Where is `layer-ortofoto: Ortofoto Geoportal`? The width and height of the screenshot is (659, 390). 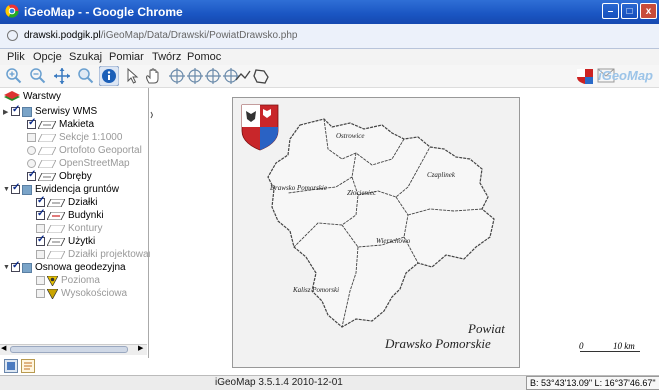
layer-ortofoto: Ortofoto Geoportal is located at coordinates (84, 150).